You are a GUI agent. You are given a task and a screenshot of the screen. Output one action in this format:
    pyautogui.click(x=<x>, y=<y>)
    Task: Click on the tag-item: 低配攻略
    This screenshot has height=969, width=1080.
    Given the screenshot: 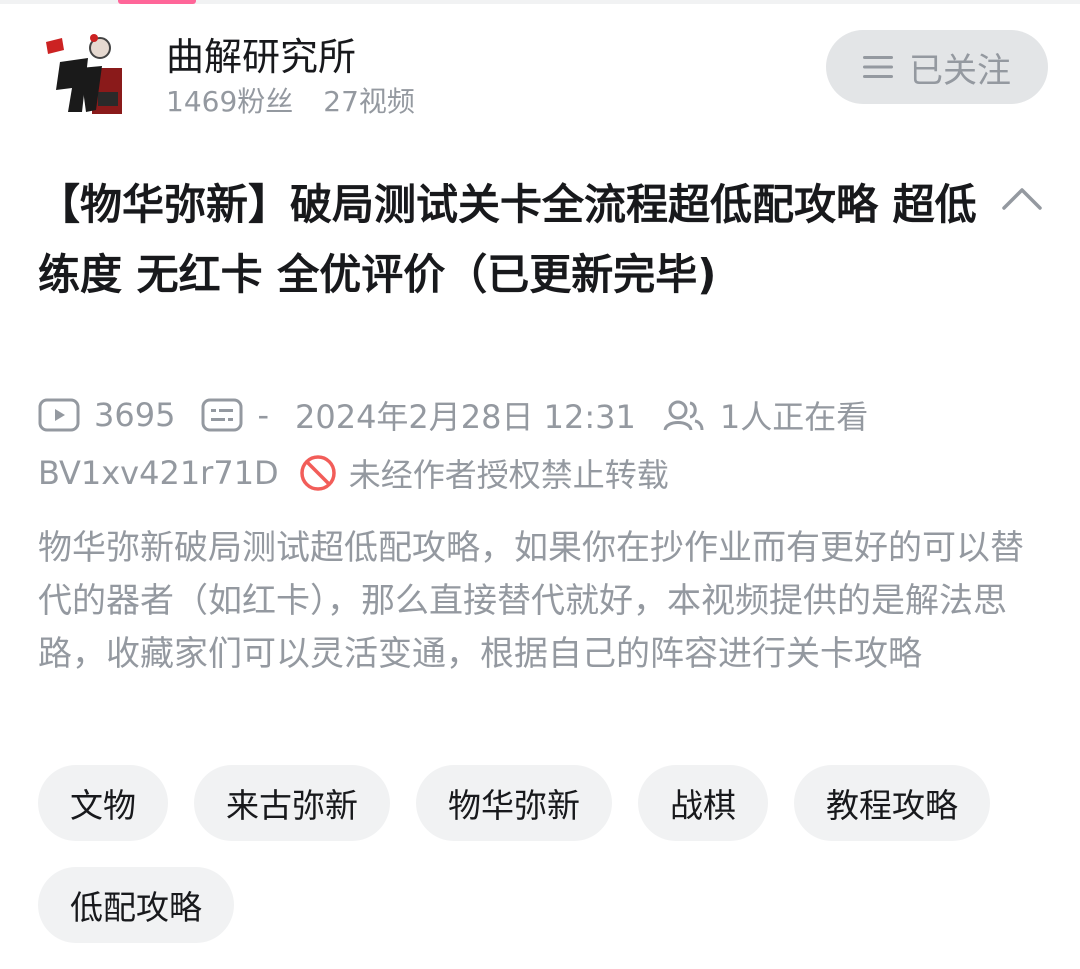 What is the action you would take?
    pyautogui.click(x=136, y=905)
    